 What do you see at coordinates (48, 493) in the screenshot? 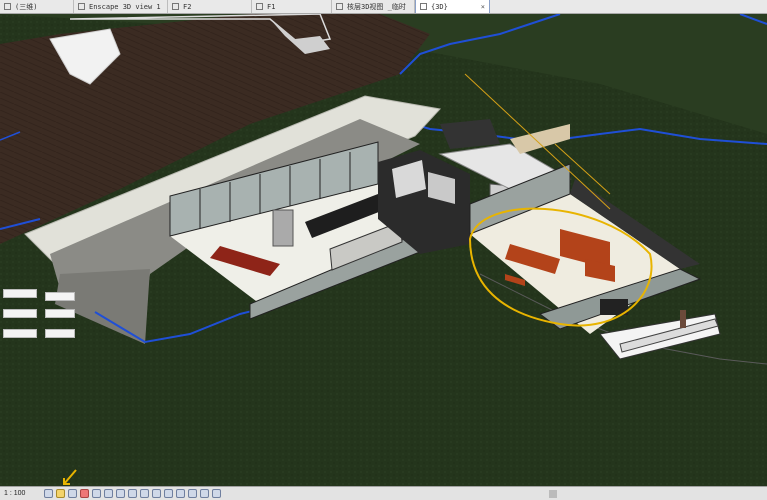
I see `detail-level-icon` at bounding box center [48, 493].